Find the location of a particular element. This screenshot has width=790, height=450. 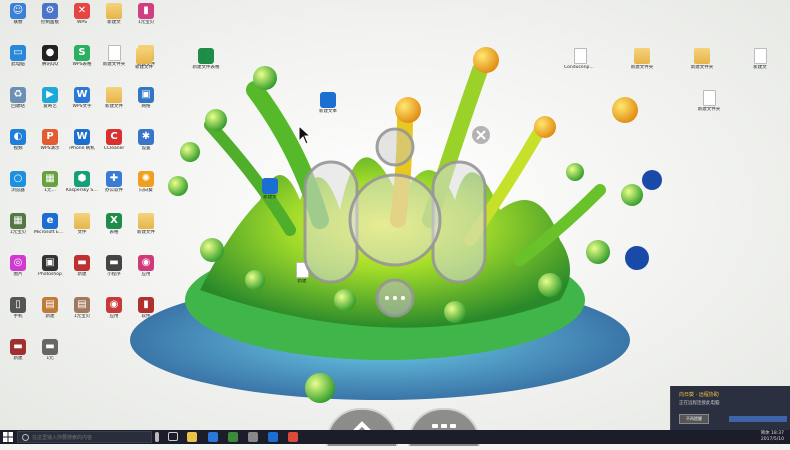

desktop-icon-label: 新建文 is located at coordinates (114, 22).